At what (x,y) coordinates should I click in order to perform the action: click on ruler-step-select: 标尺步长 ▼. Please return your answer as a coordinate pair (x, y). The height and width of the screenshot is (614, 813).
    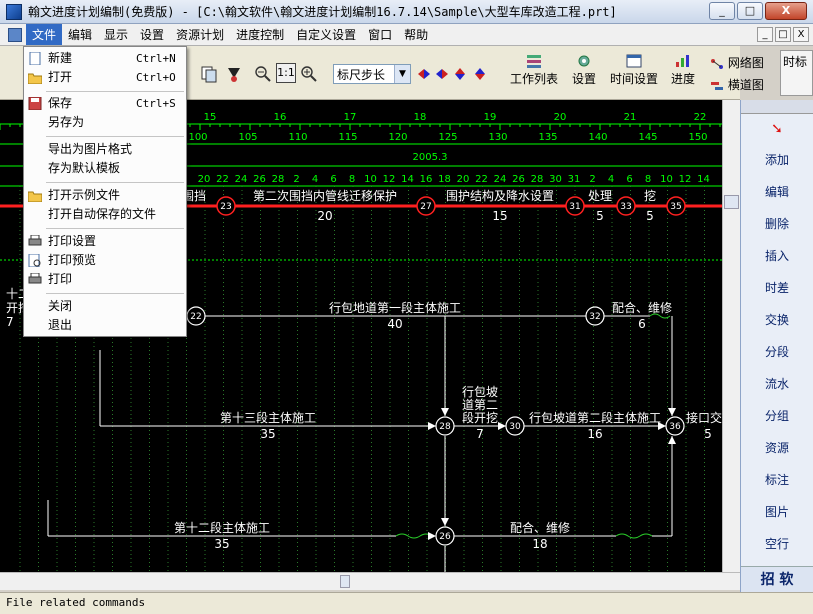
    Looking at the image, I should click on (372, 74).